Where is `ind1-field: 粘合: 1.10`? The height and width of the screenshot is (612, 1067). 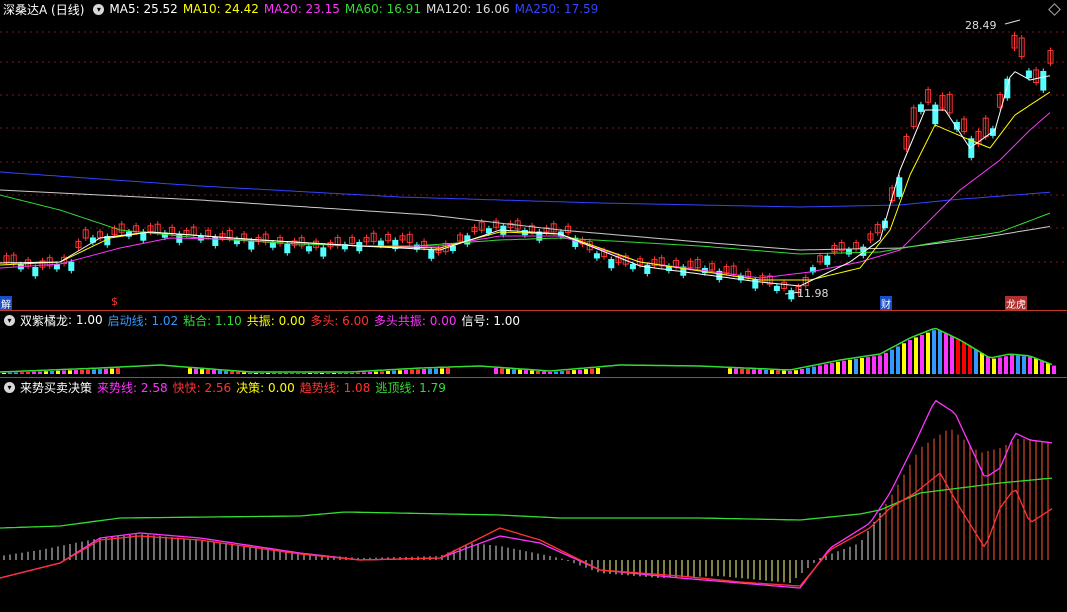
ind1-field: 粘合: 1.10 is located at coordinates (212, 320).